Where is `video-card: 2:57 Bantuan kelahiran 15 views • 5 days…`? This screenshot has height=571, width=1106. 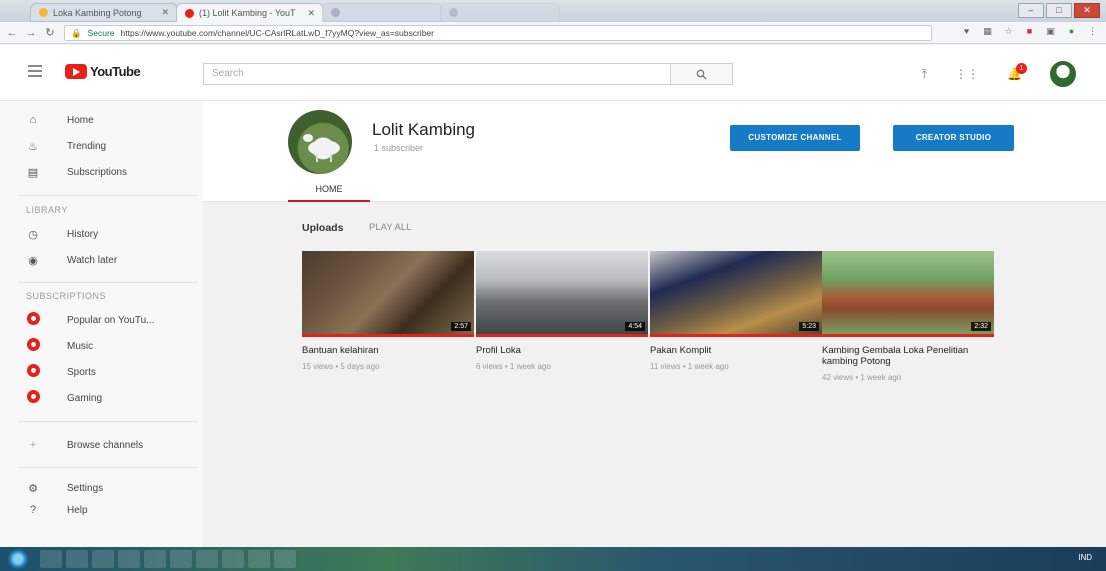 video-card: 2:57 Bantuan kelahiran 15 views • 5 days… is located at coordinates (388, 311).